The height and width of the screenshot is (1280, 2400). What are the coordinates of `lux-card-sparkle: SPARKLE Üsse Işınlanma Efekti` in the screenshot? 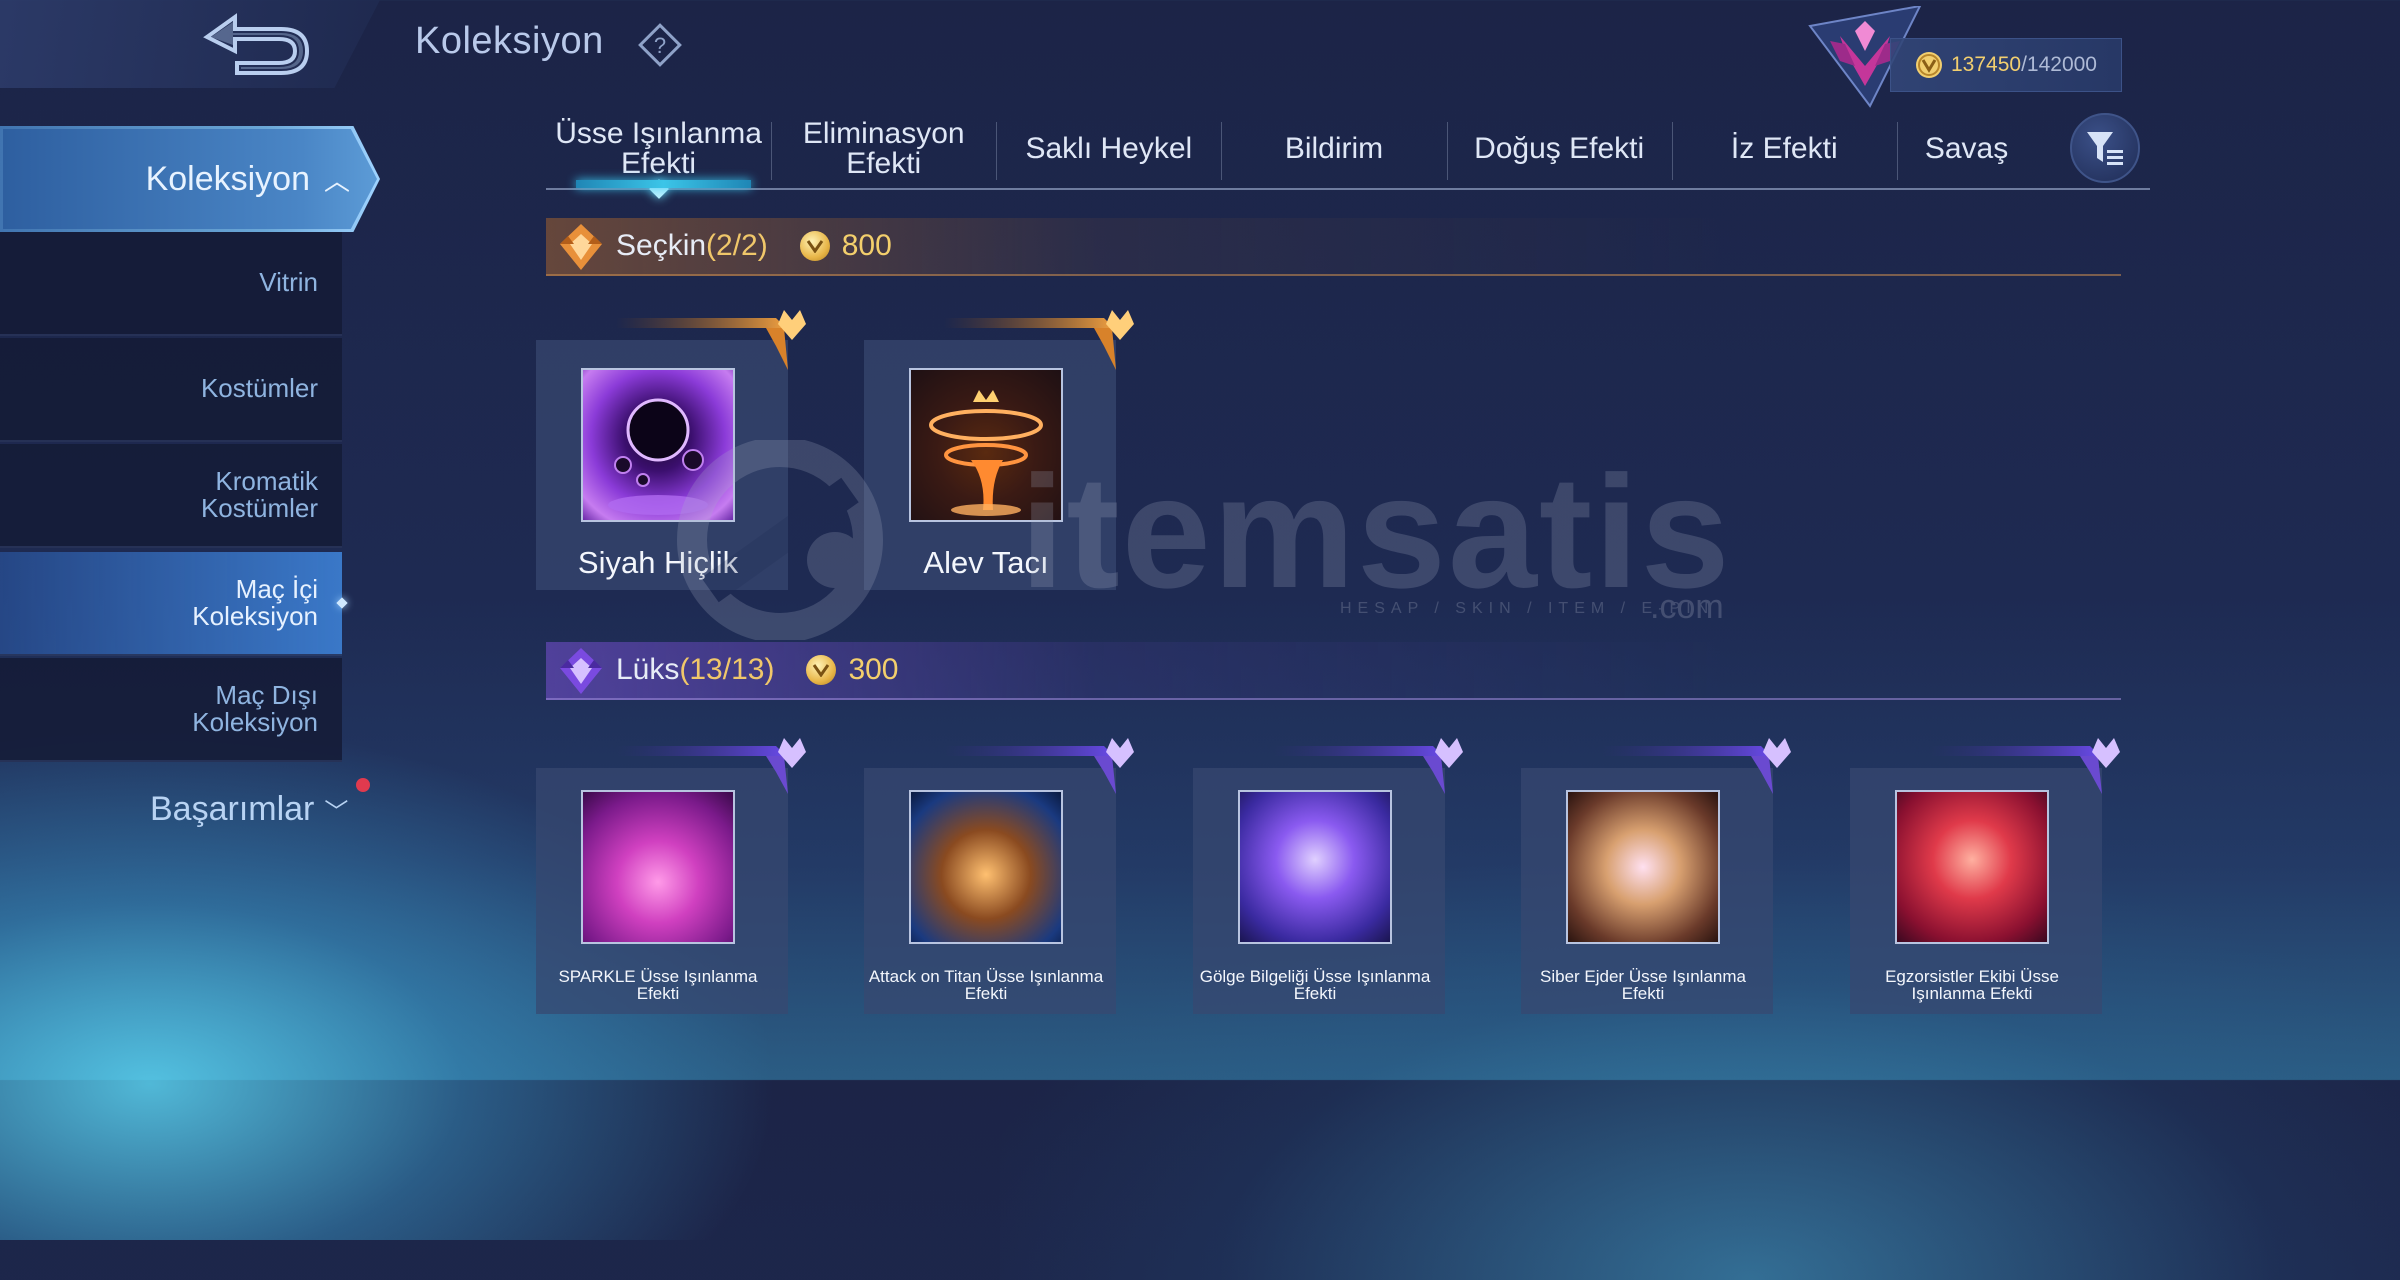 It's located at (676, 876).